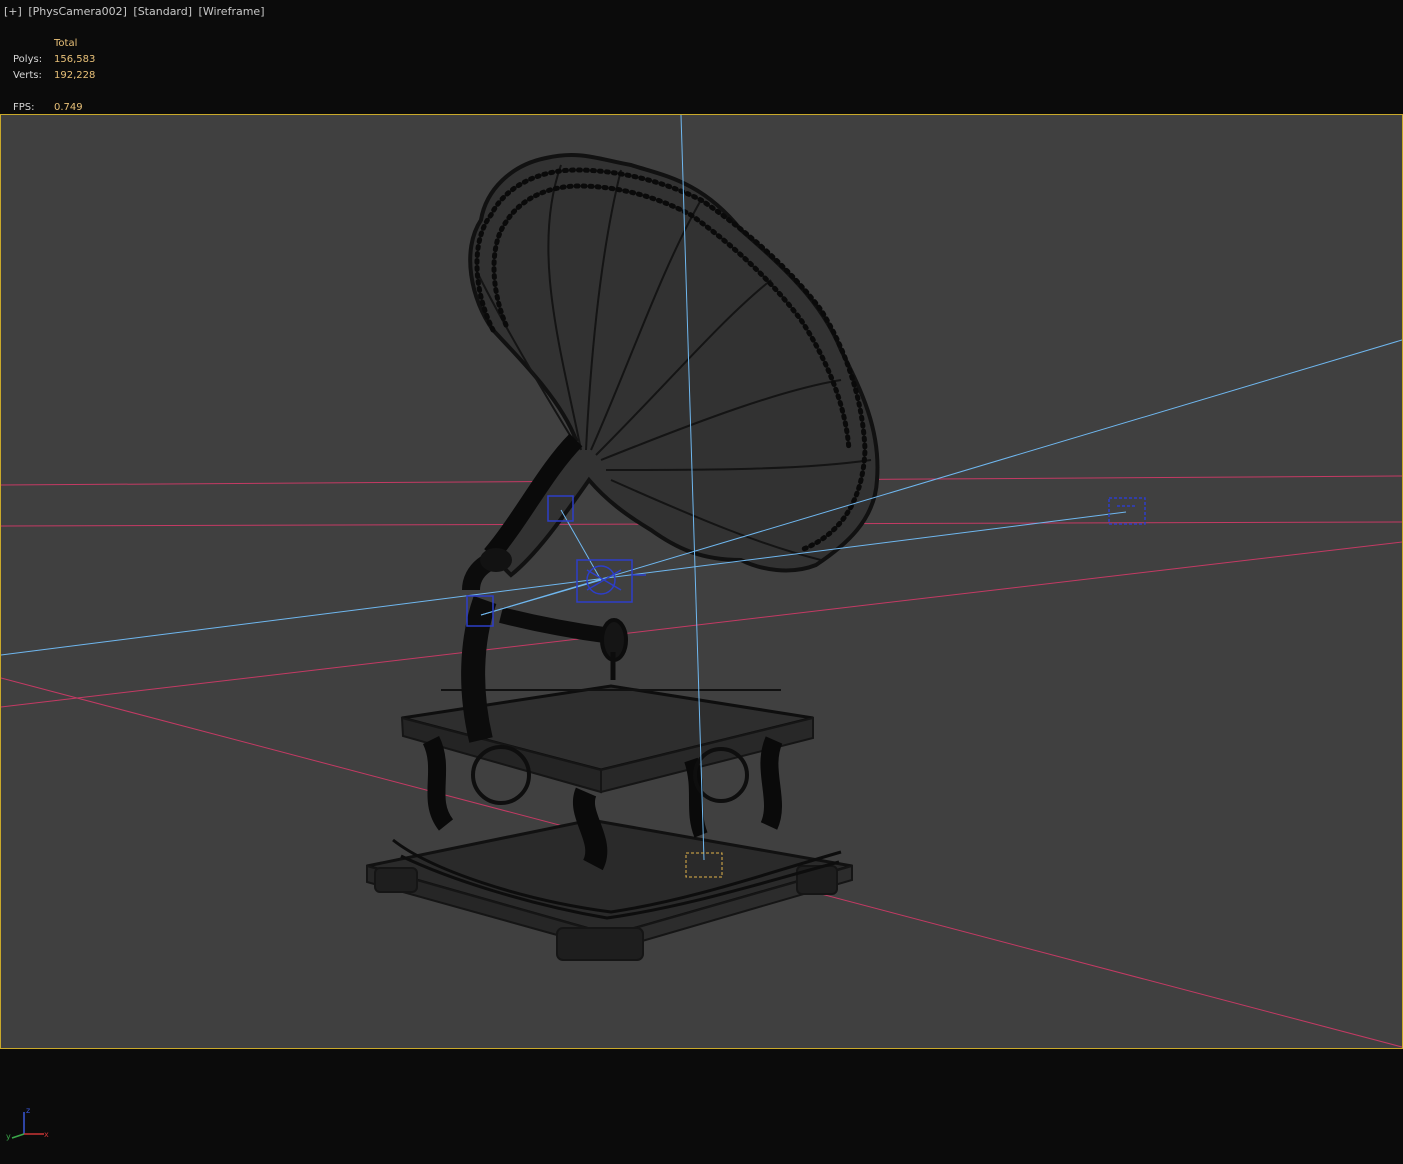 This screenshot has height=1164, width=1403. What do you see at coordinates (13, 11) in the screenshot?
I see `viewport-menu-button: [+]` at bounding box center [13, 11].